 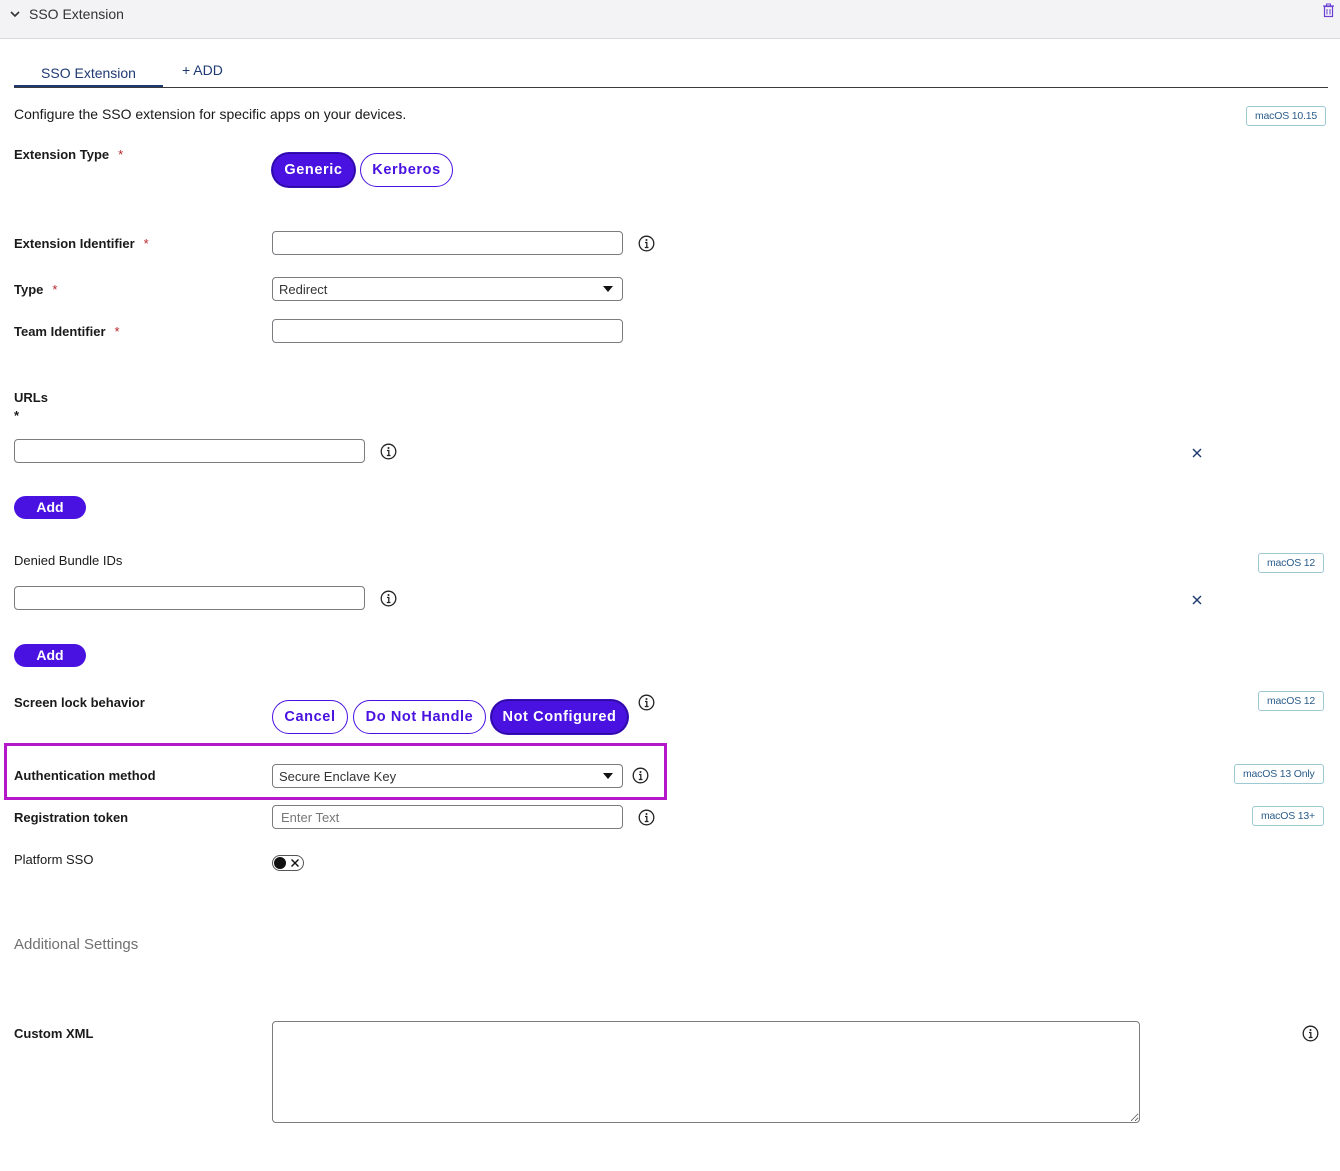 I want to click on extension-identifier-label: Extension Identifier *, so click(x=81, y=243).